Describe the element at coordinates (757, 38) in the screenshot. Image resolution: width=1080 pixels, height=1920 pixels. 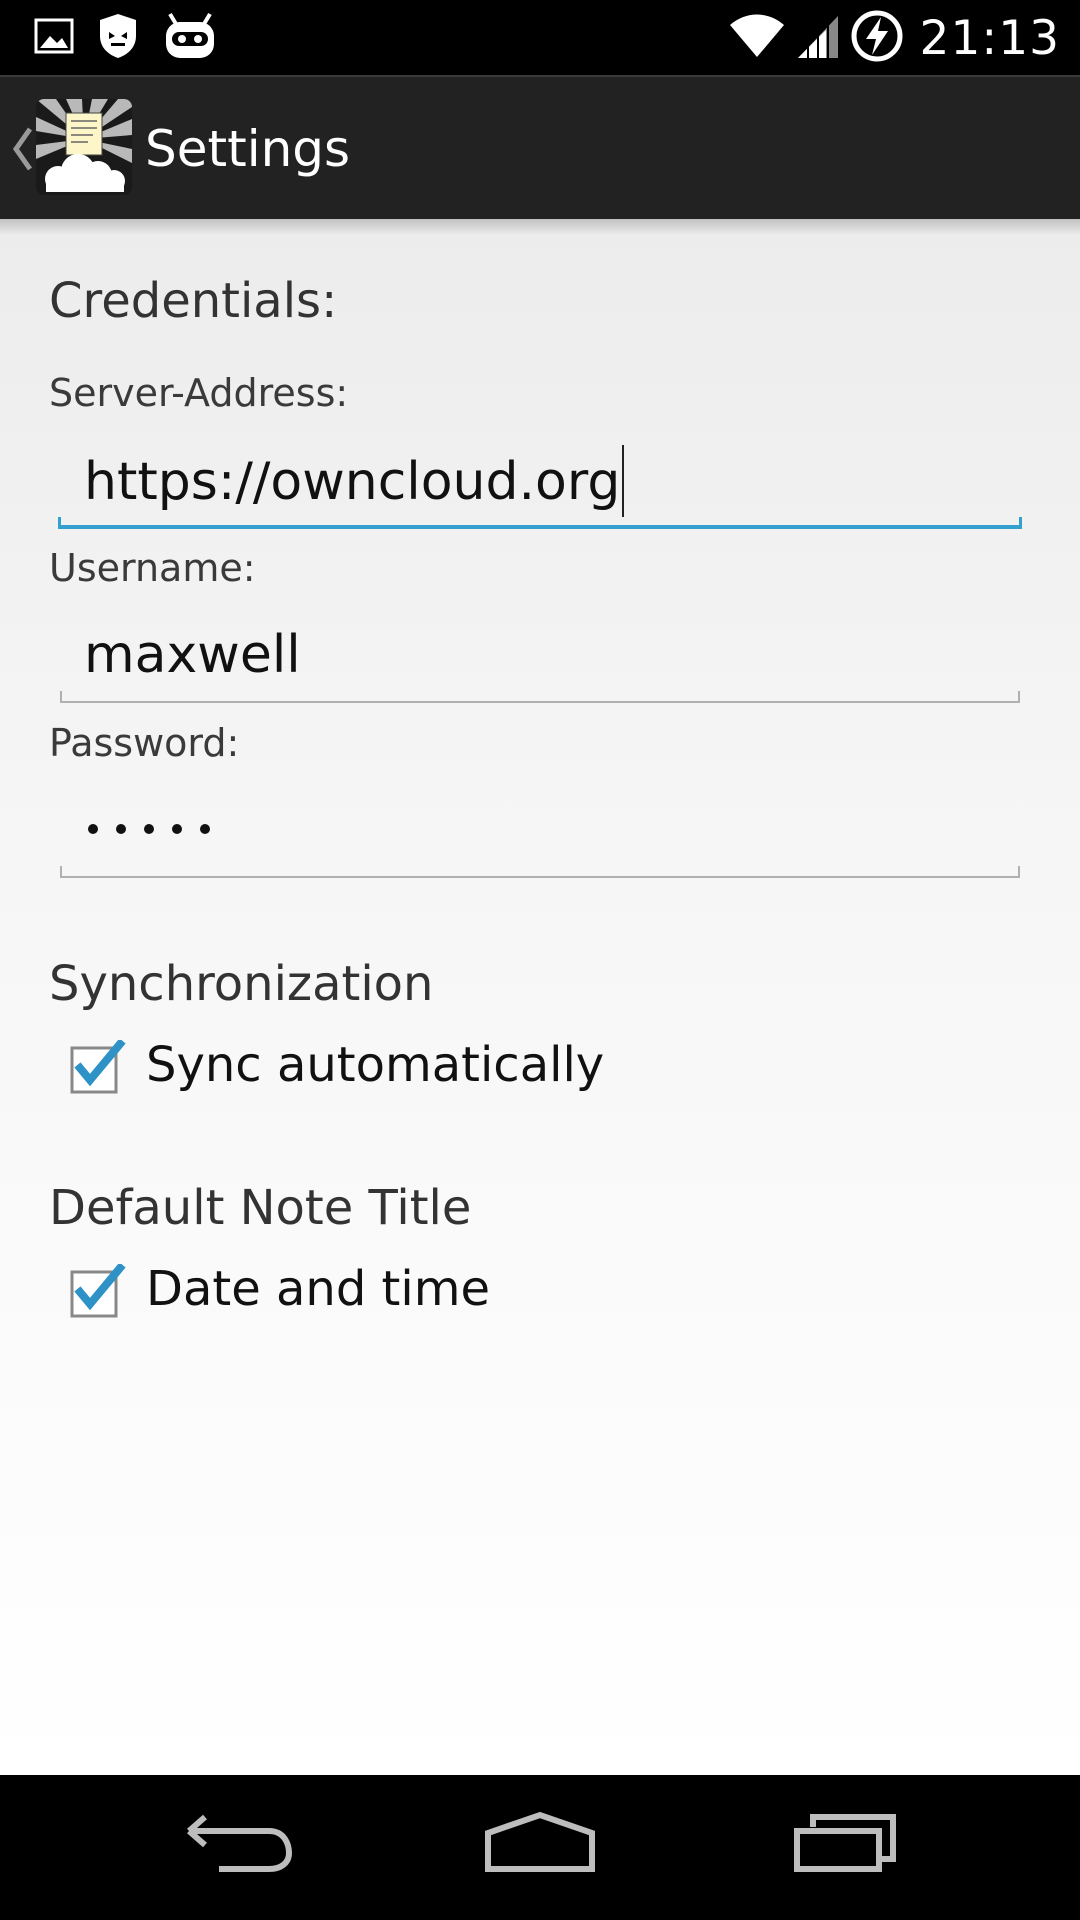
I see `wifi-icon` at that location.